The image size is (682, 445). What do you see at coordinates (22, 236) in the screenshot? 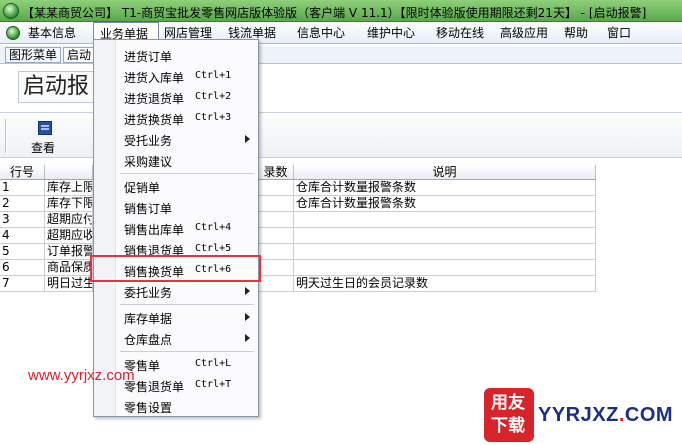
I see `cell-row-no: 4` at bounding box center [22, 236].